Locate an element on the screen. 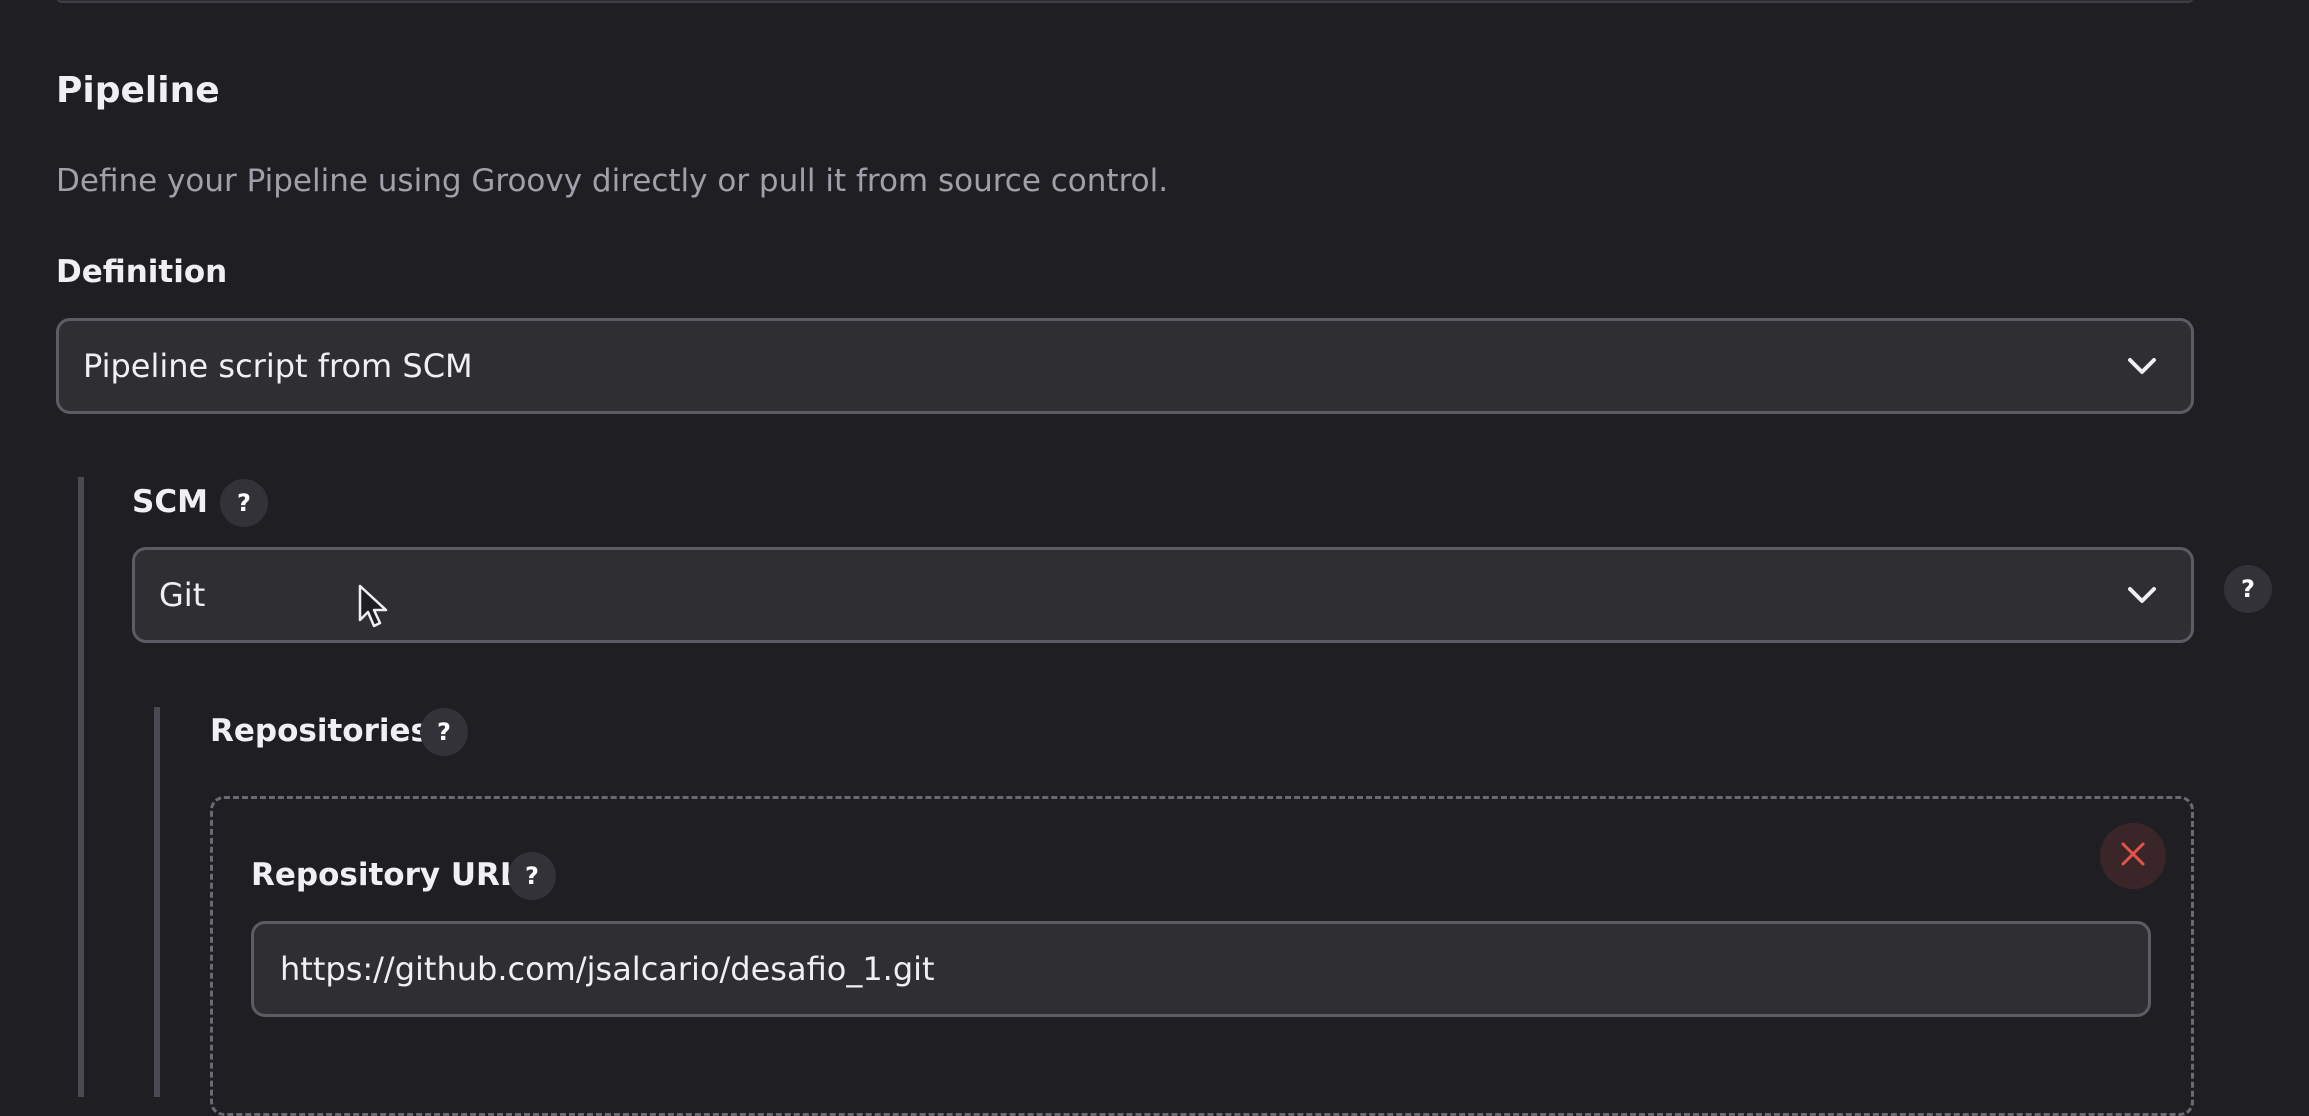 This screenshot has height=1116, width=2309. close-icon is located at coordinates (2133, 856).